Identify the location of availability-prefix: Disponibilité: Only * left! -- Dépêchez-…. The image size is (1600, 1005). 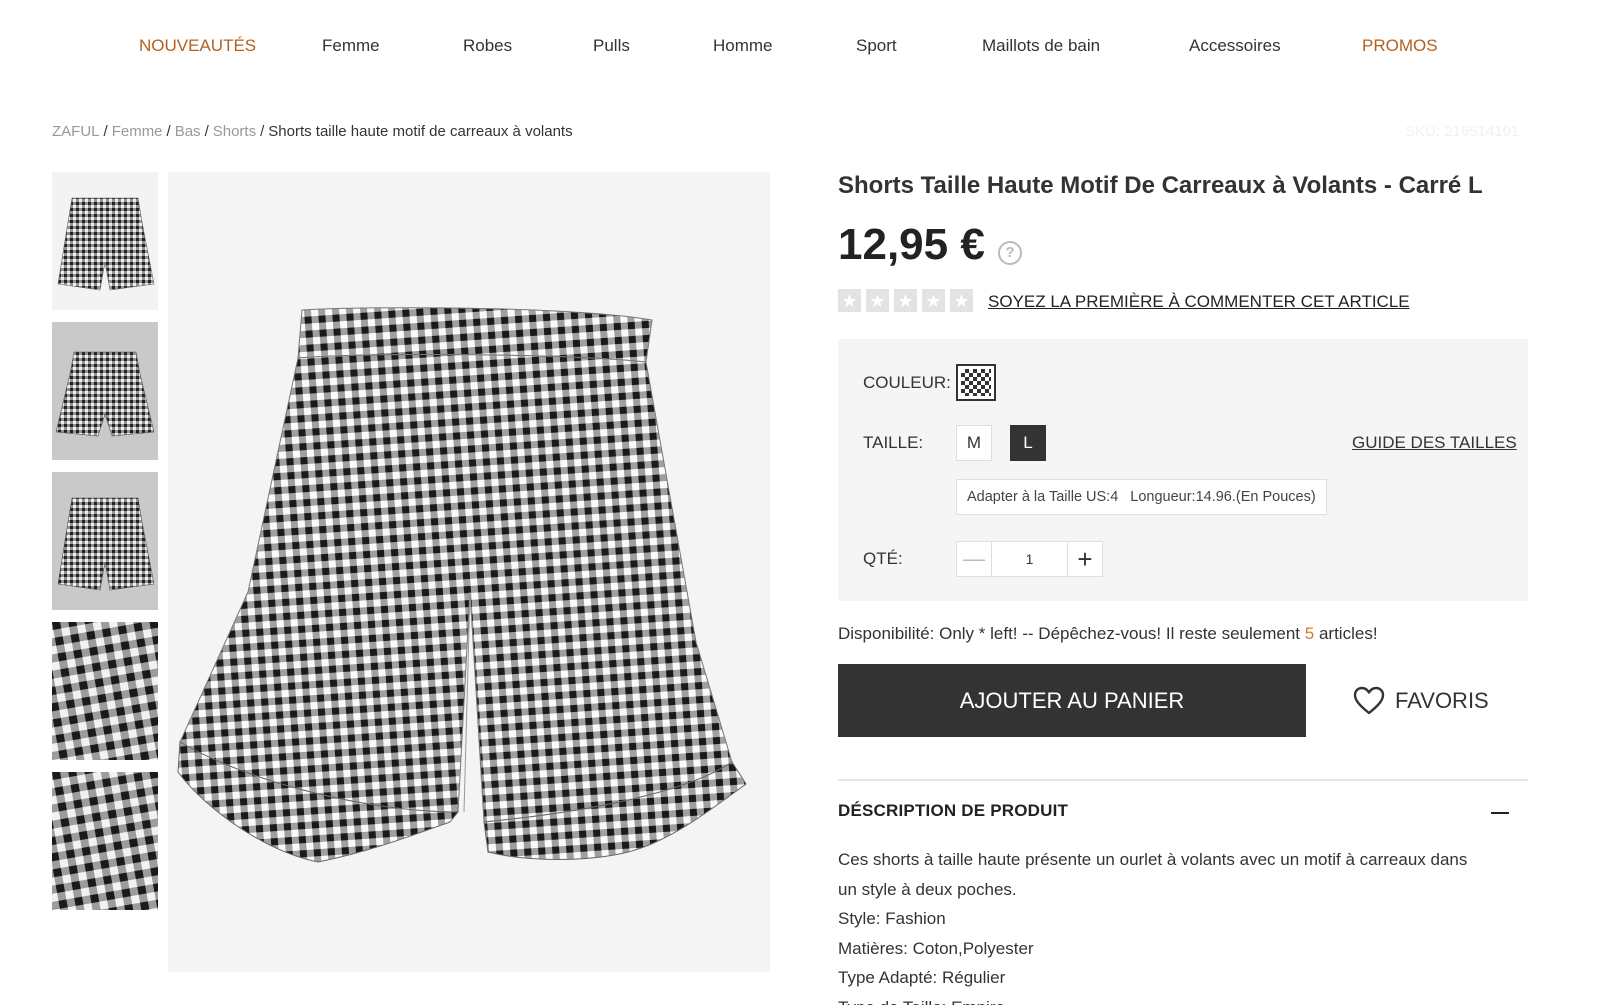
(1069, 633).